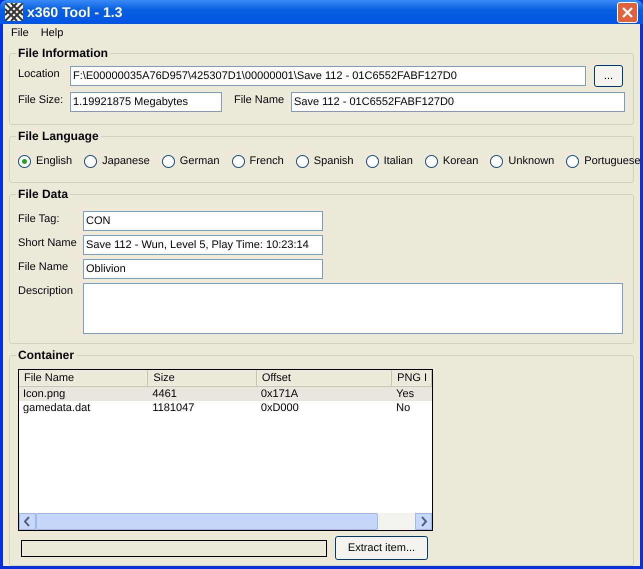 This screenshot has width=643, height=569. I want to click on text-field: Save 112 - Wun, Level 5, Play Time: 10:23:14, so click(203, 245).